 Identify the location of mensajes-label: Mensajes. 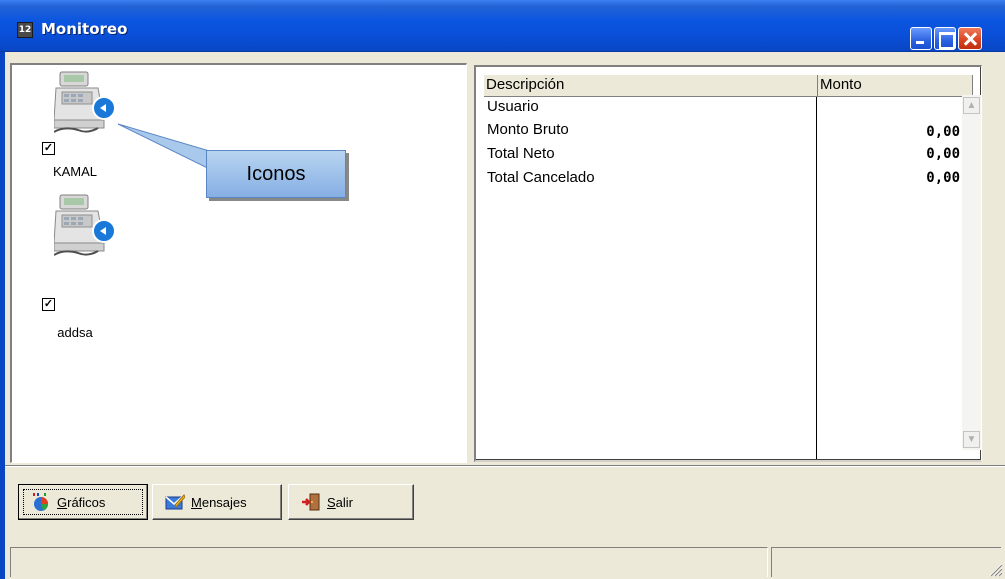
(219, 502).